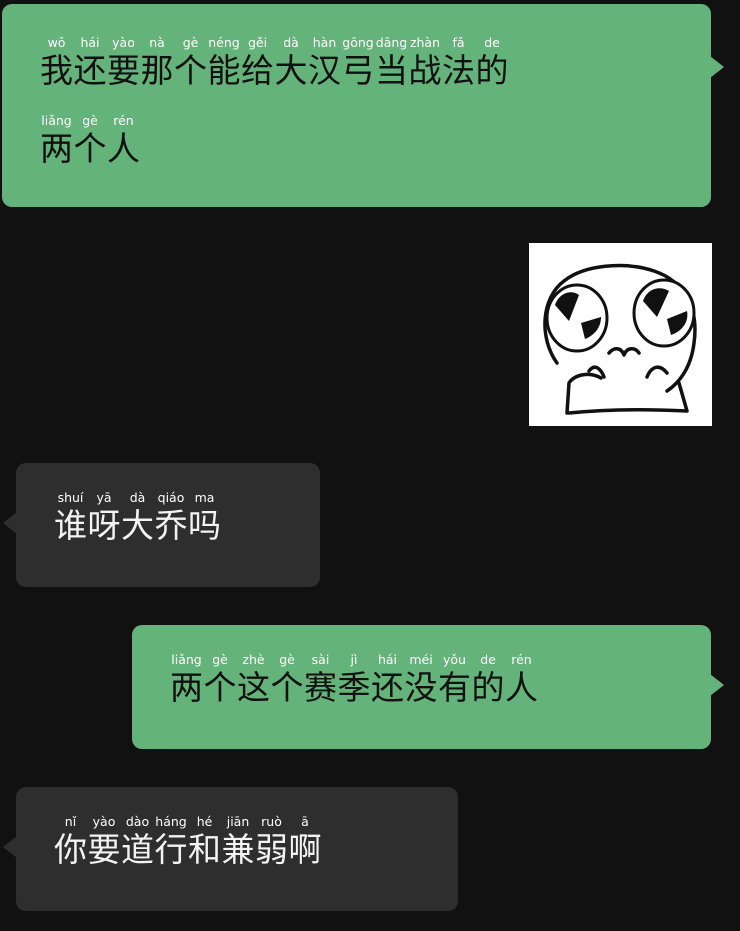 Image resolution: width=740 pixels, height=931 pixels. Describe the element at coordinates (425, 70) in the screenshot. I see `hanzi-character: 战` at that location.